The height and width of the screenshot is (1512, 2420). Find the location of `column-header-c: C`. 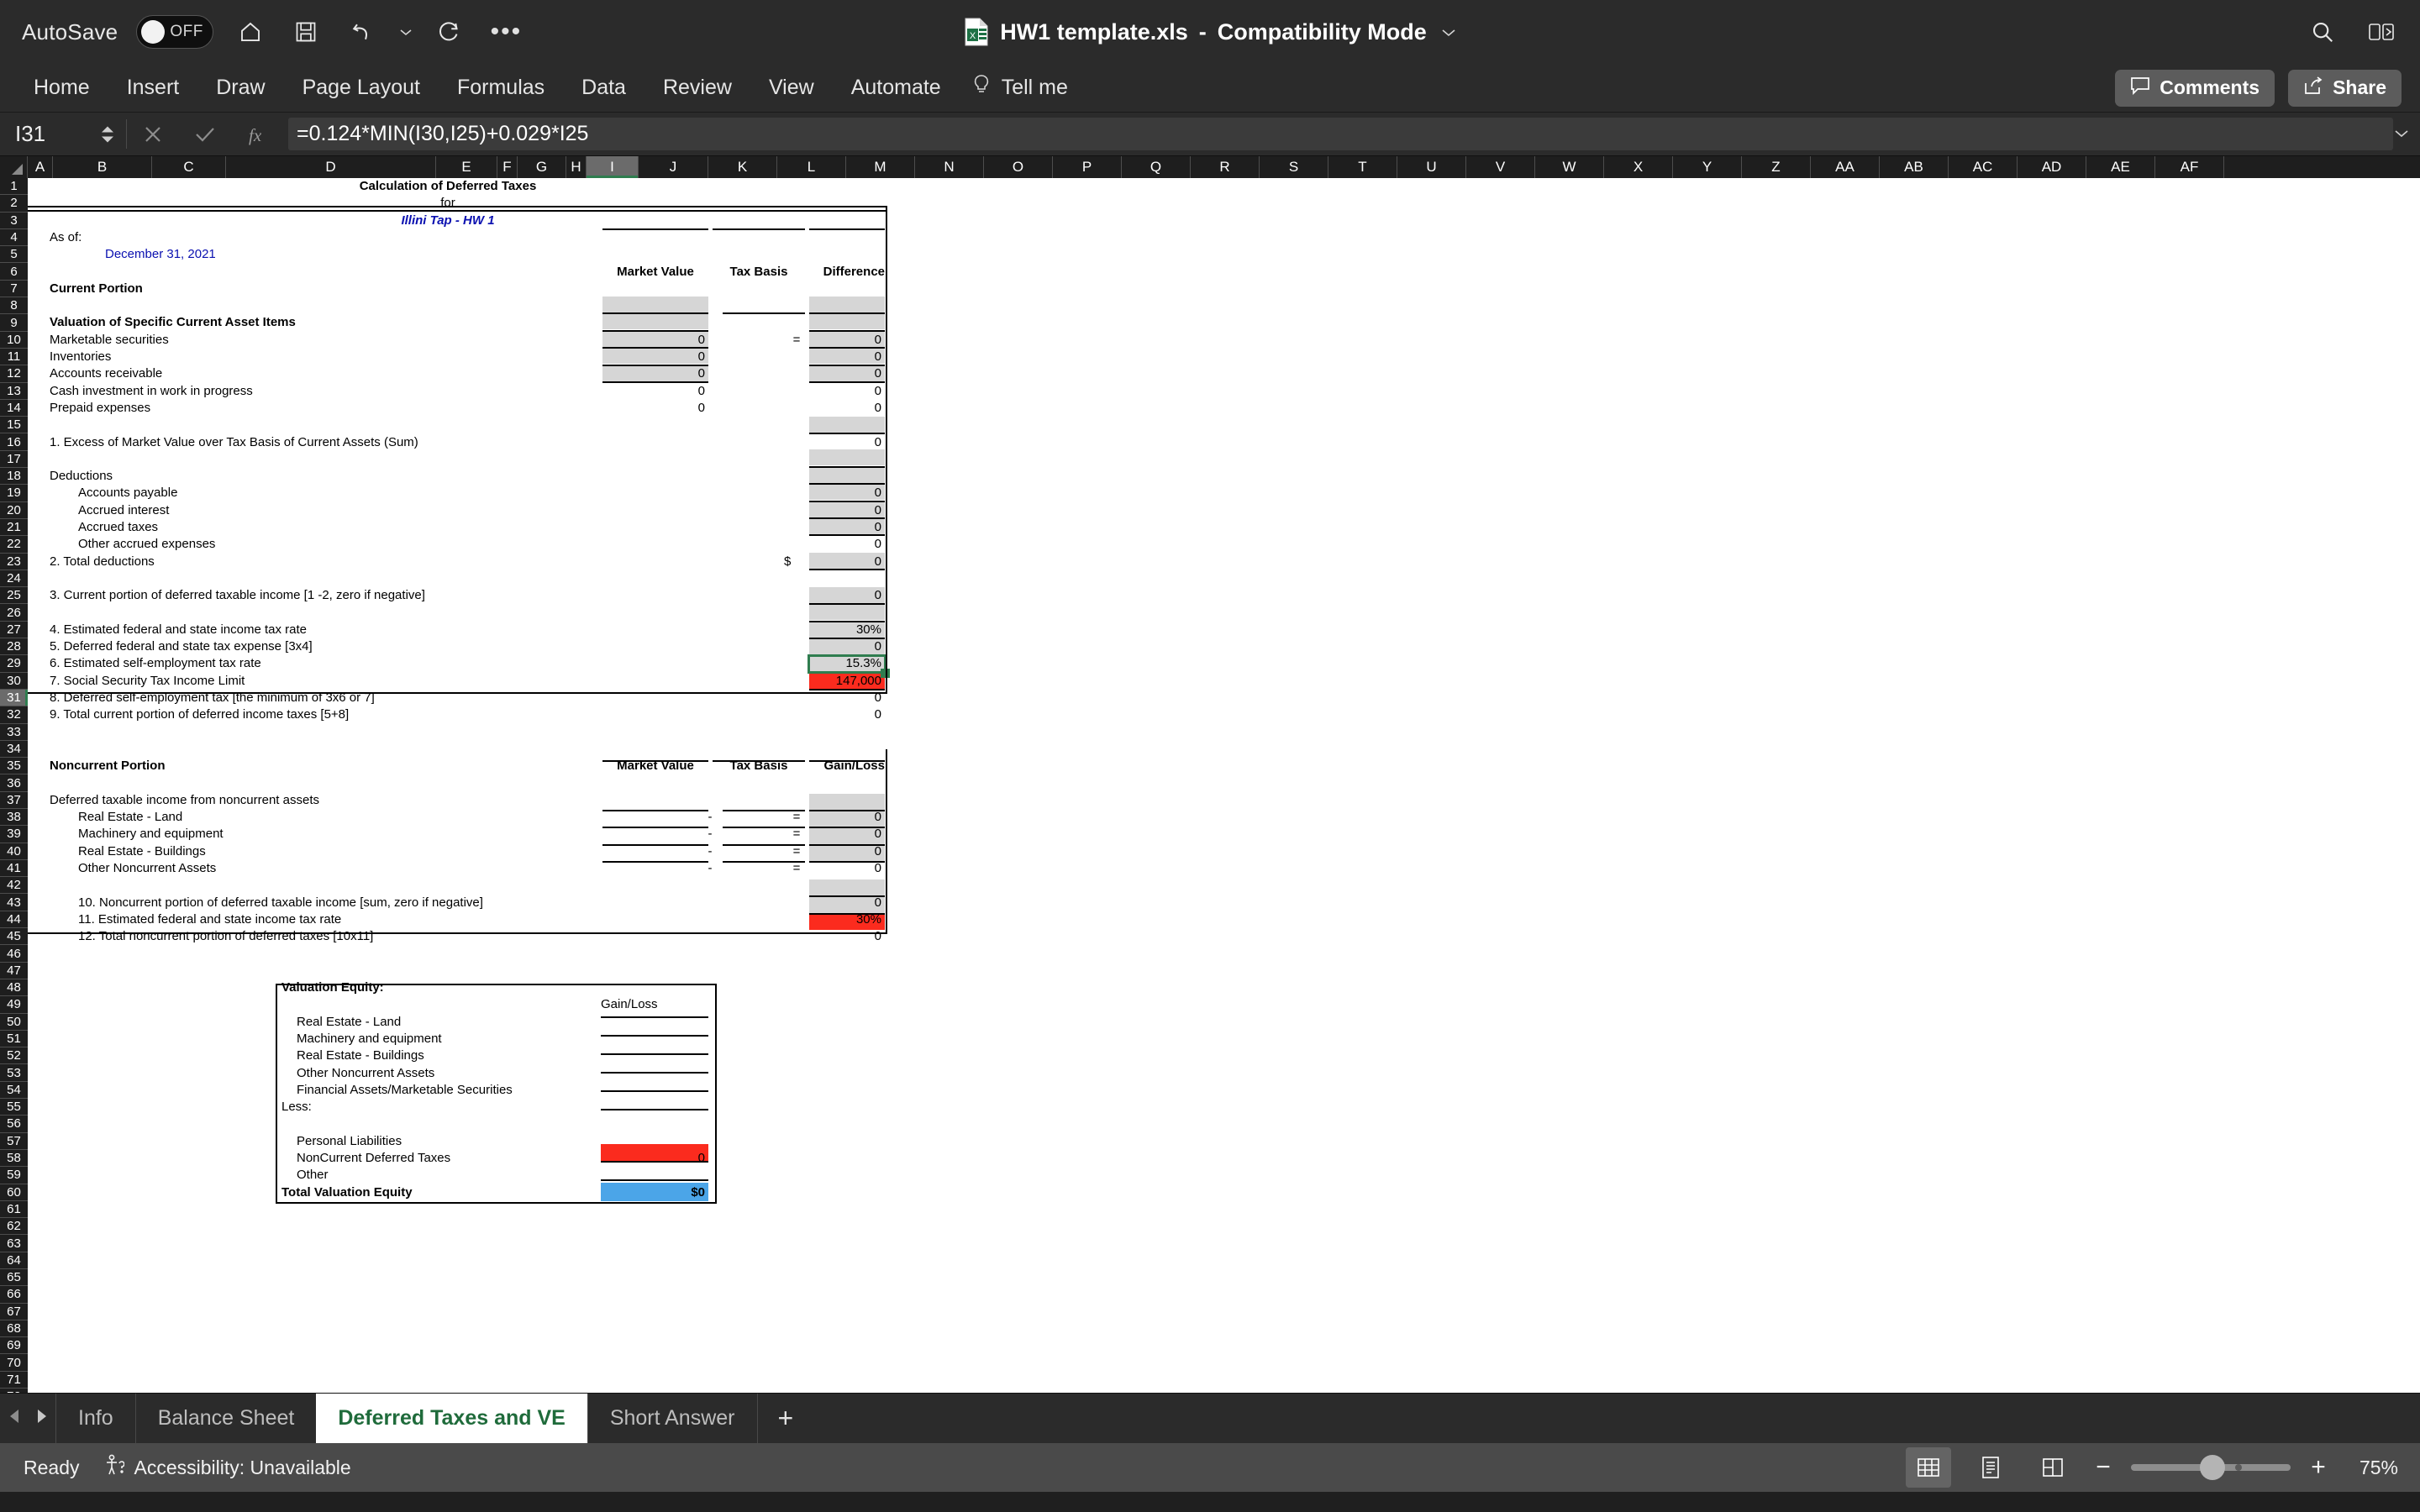

column-header-c: C is located at coordinates (189, 167).